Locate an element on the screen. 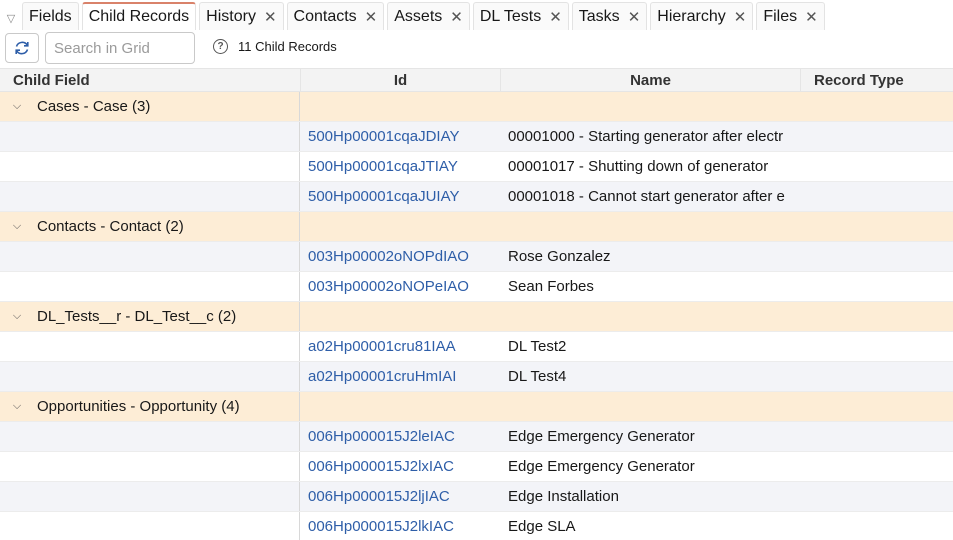 This screenshot has width=953, height=540. record-name-cell: Edge SLA is located at coordinates (542, 526).